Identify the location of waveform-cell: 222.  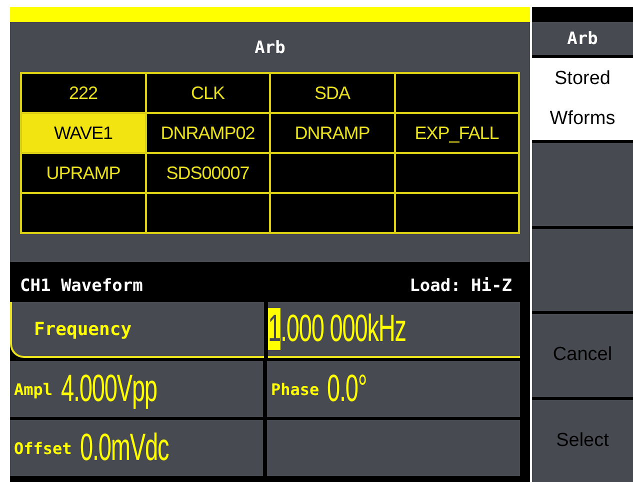
(83, 93).